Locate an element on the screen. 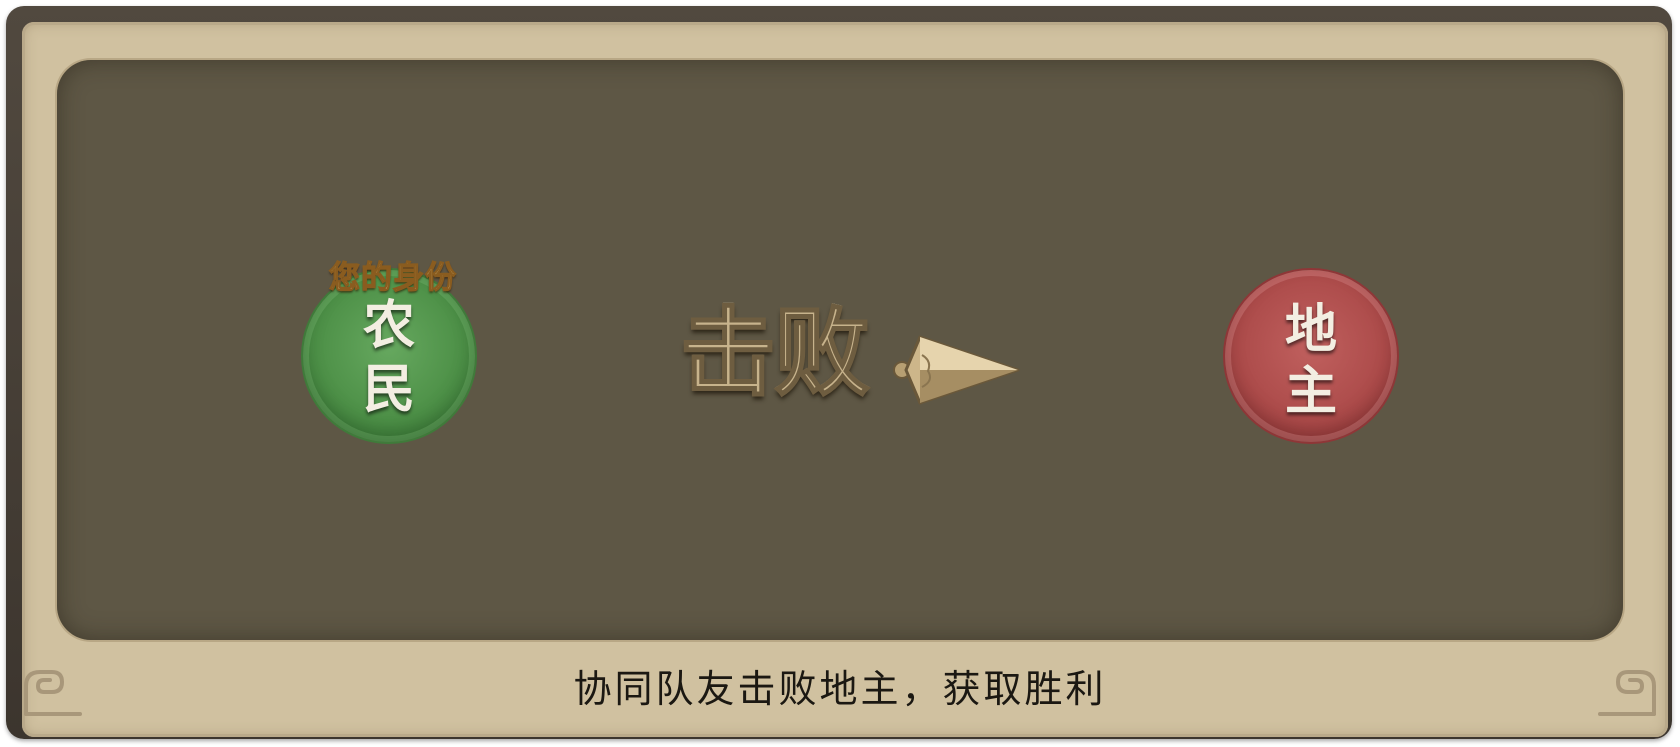 This screenshot has height=747, width=1680. your-identity-caption: 您的身份 is located at coordinates (392, 277).